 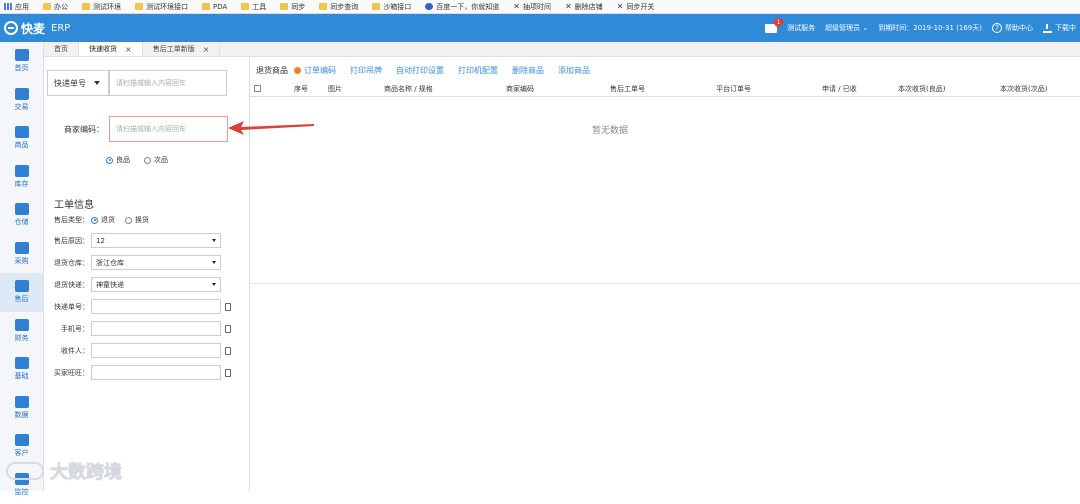 What do you see at coordinates (344, 7) in the screenshot?
I see `bookmark-label: 同步查询` at bounding box center [344, 7].